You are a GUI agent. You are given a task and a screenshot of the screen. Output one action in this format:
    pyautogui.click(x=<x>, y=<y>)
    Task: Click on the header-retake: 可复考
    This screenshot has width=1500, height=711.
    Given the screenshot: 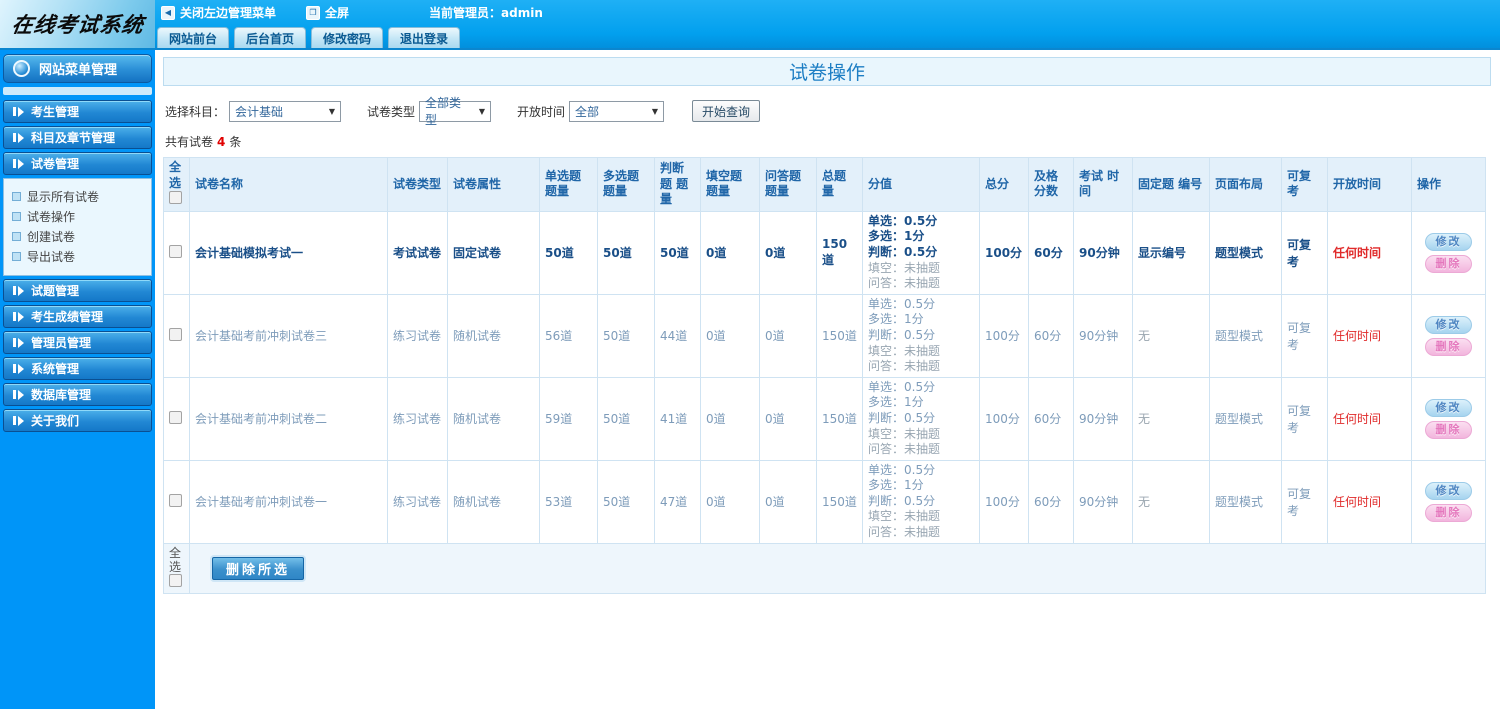 What is the action you would take?
    pyautogui.click(x=1304, y=184)
    